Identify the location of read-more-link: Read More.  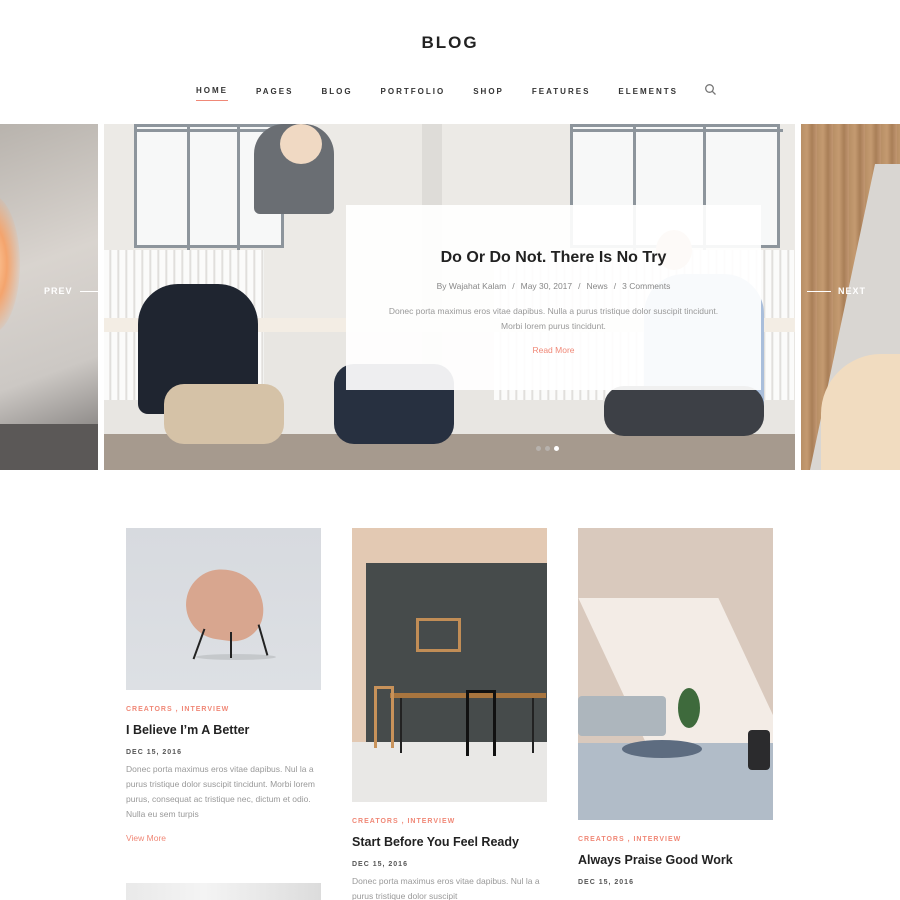
(553, 350).